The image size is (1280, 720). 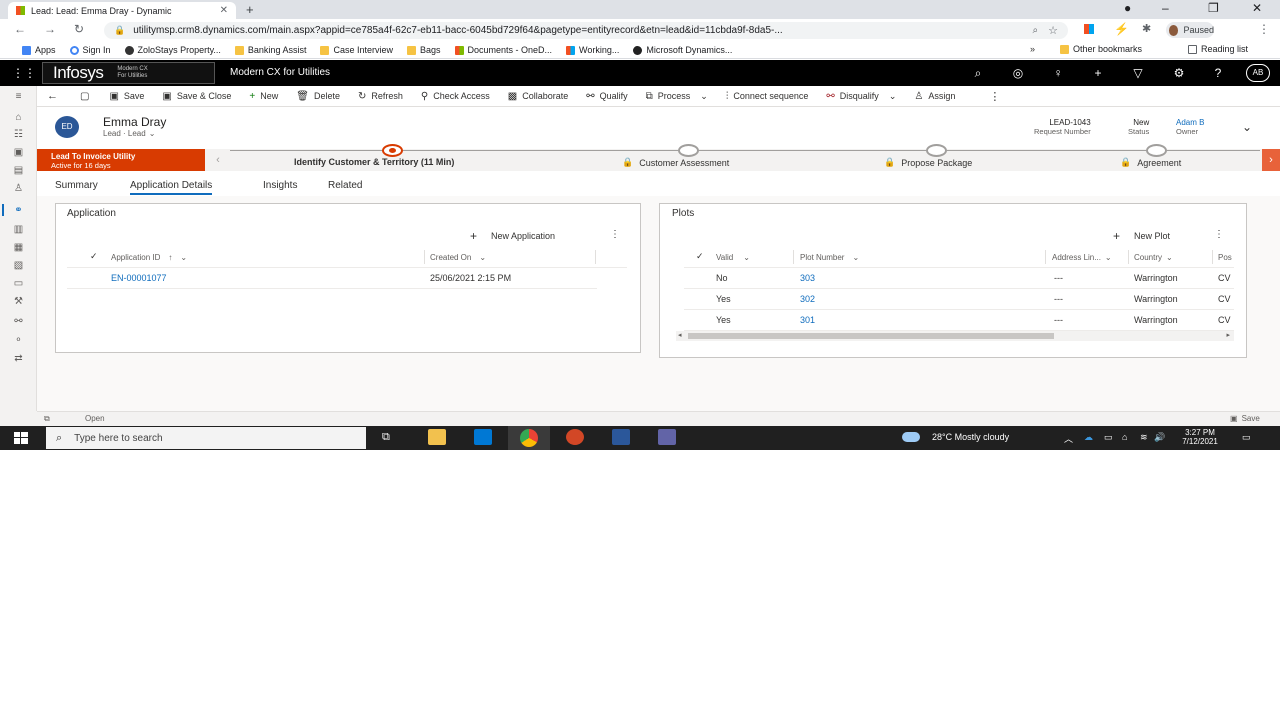 What do you see at coordinates (455, 96) in the screenshot?
I see `check-access-button: ⚲ Check Access` at bounding box center [455, 96].